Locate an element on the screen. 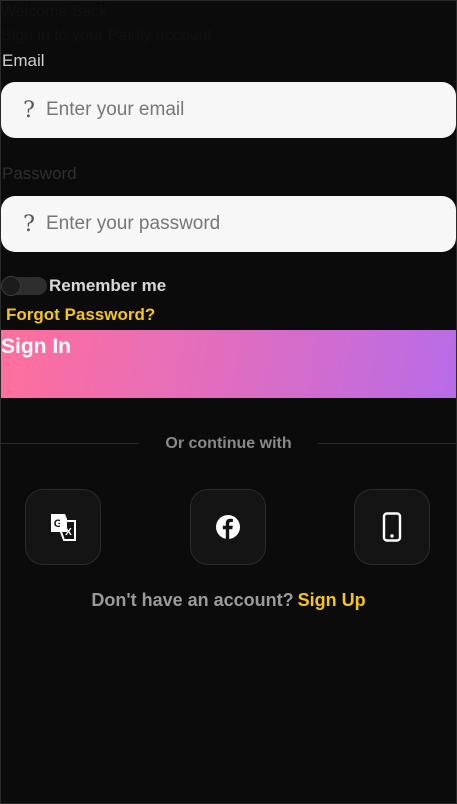 This screenshot has height=804, width=457. signup-row: Don't have an account? Sign Up is located at coordinates (228, 600).